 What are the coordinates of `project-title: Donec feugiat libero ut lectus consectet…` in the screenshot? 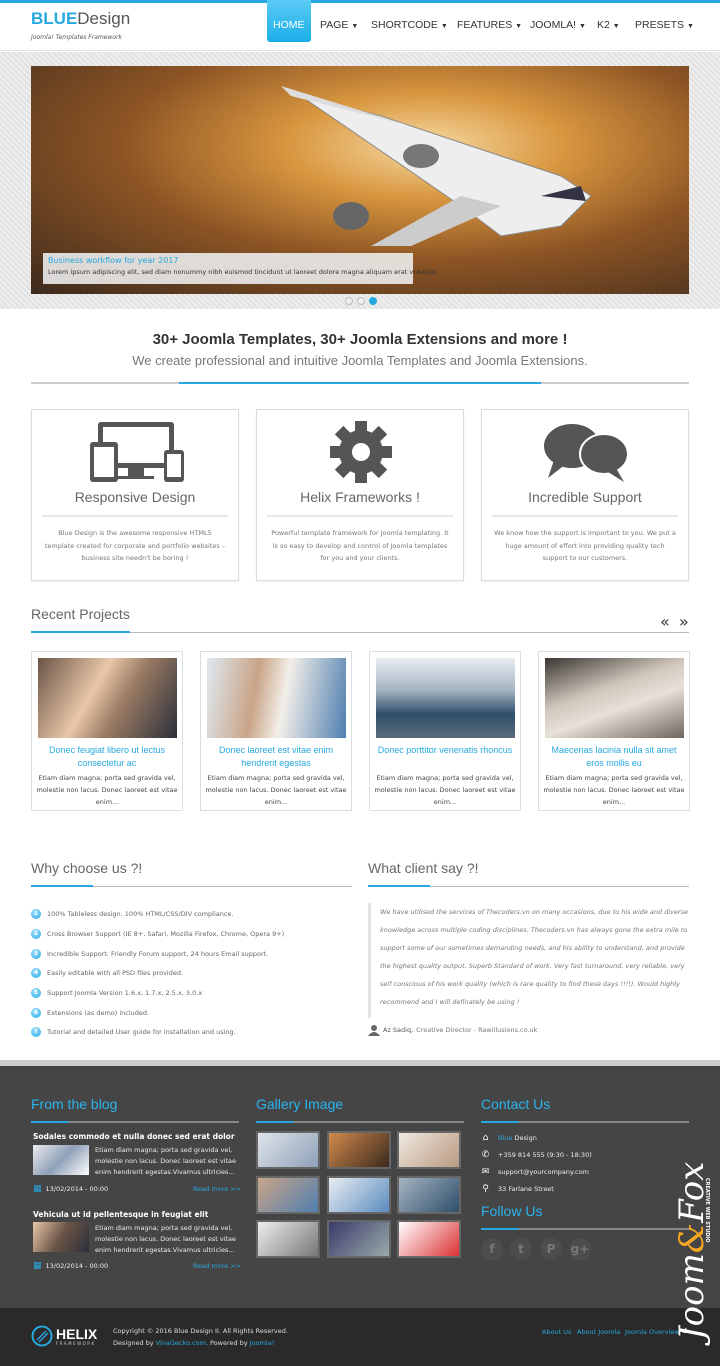 It's located at (107, 757).